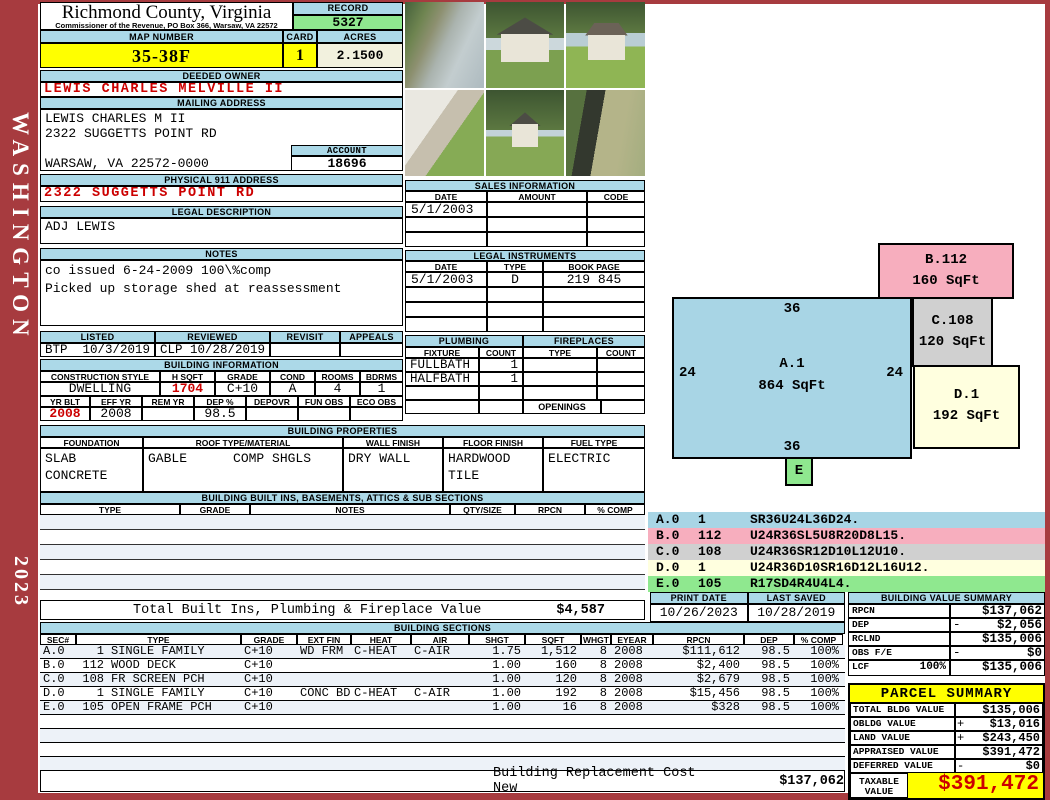 The width and height of the screenshot is (1050, 800). What do you see at coordinates (221, 76) in the screenshot?
I see `deeded-owner-label: DEEDED OWNER` at bounding box center [221, 76].